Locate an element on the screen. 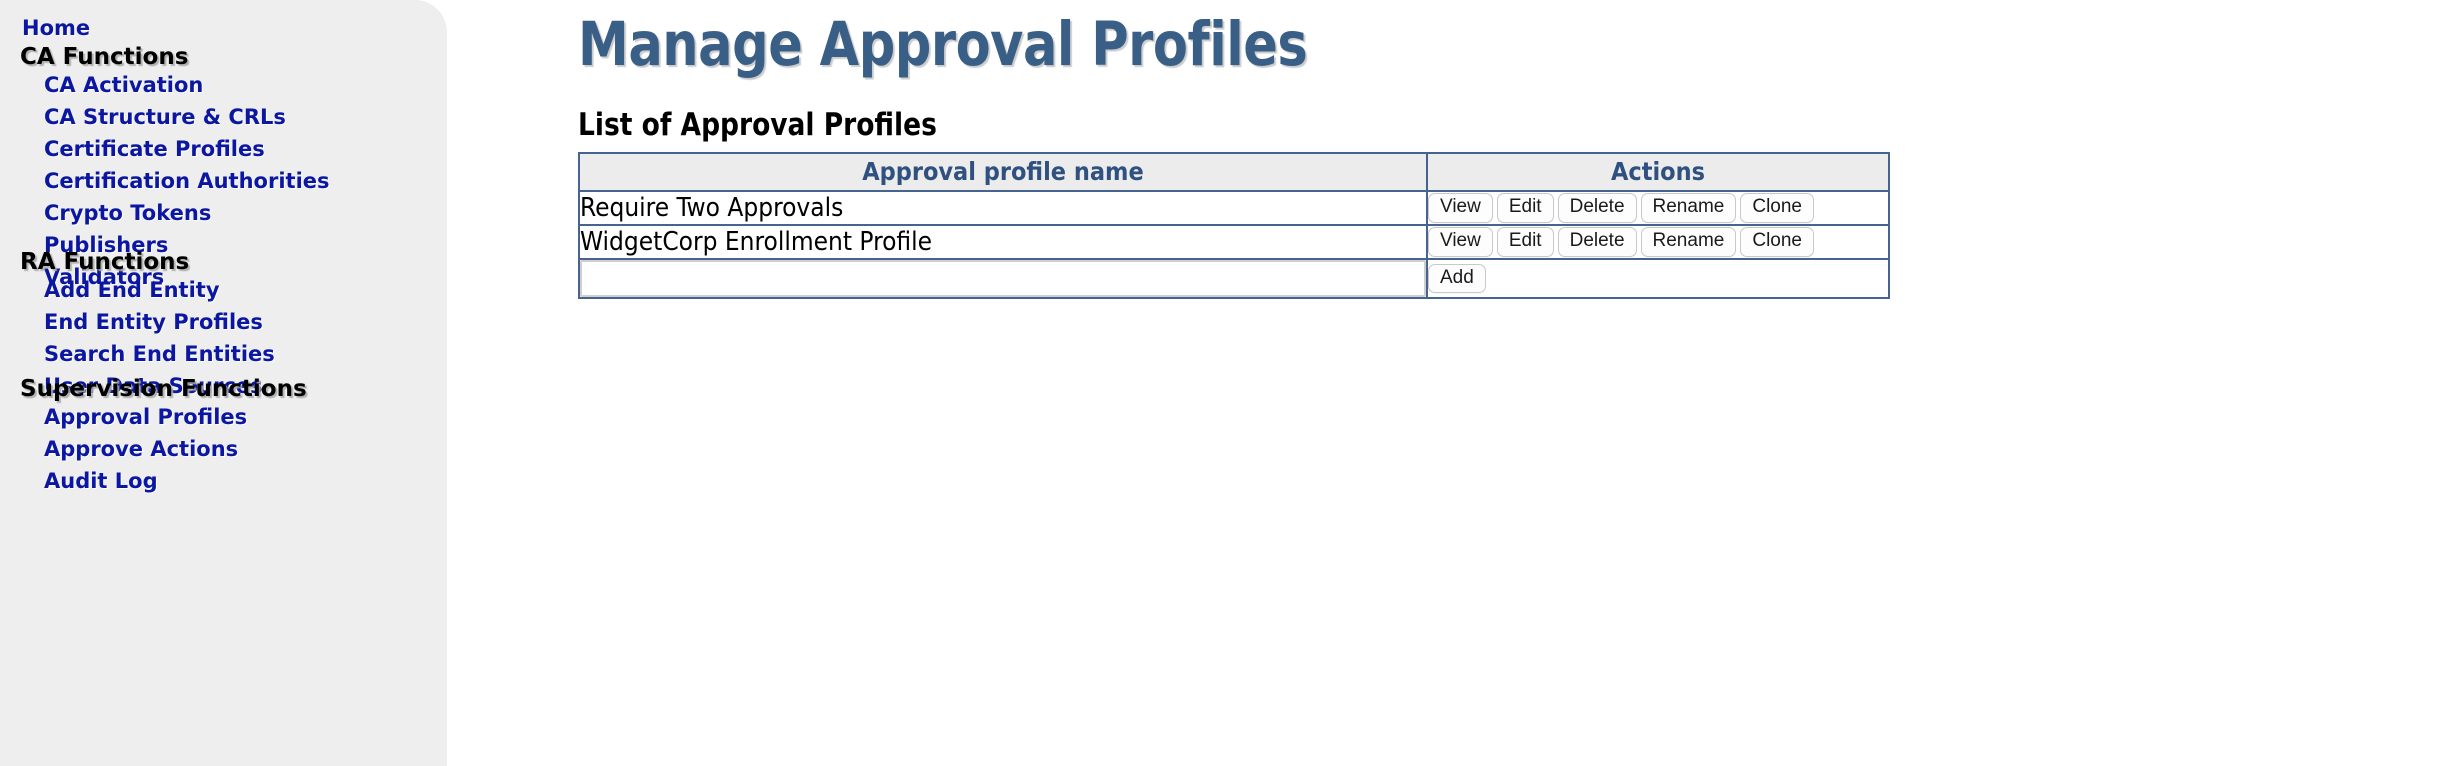 Image resolution: width=2450 pixels, height=766 pixels. column-header-profile-name: Approval profile name is located at coordinates (1003, 172).